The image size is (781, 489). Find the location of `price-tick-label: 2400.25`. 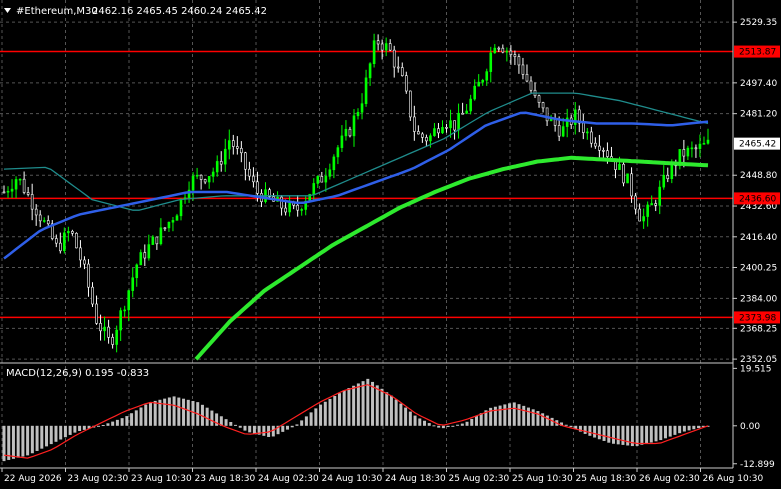

price-tick-label: 2400.25 is located at coordinates (758, 268).